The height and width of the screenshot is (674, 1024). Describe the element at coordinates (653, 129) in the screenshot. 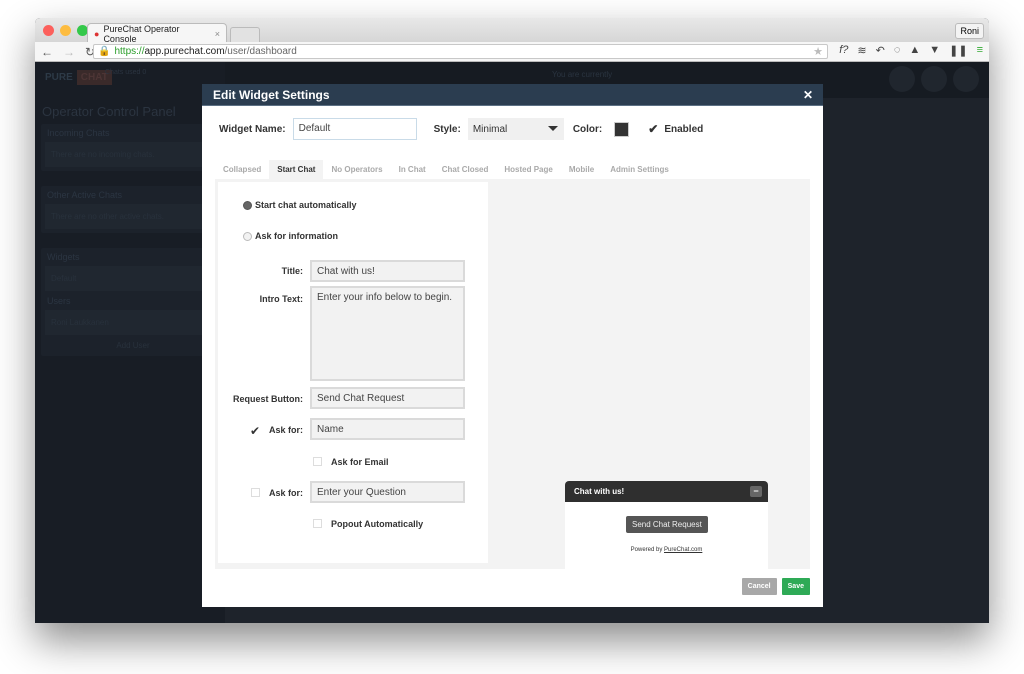

I see `enabled-checkbox: ✔` at that location.